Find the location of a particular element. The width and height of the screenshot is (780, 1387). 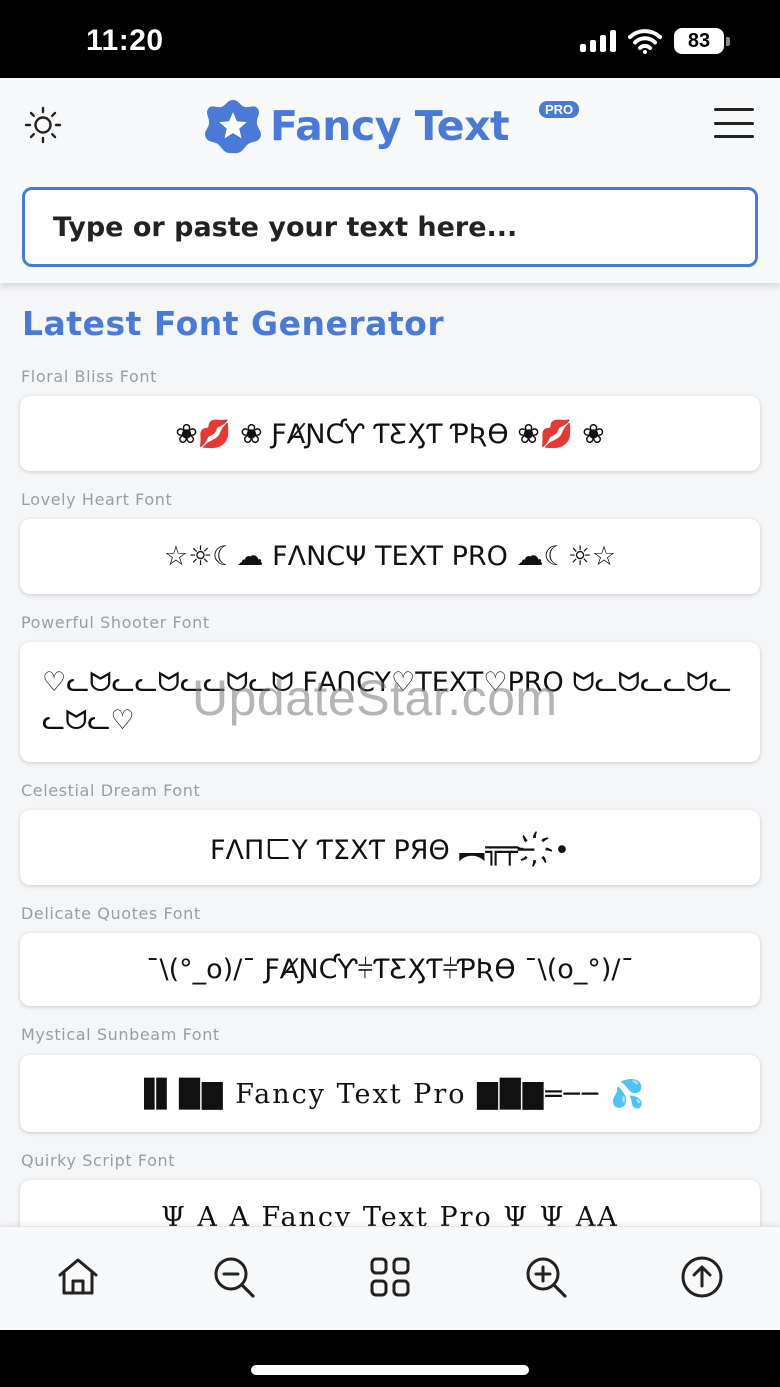

logo-text: Fancy Text is located at coordinates (390, 126).